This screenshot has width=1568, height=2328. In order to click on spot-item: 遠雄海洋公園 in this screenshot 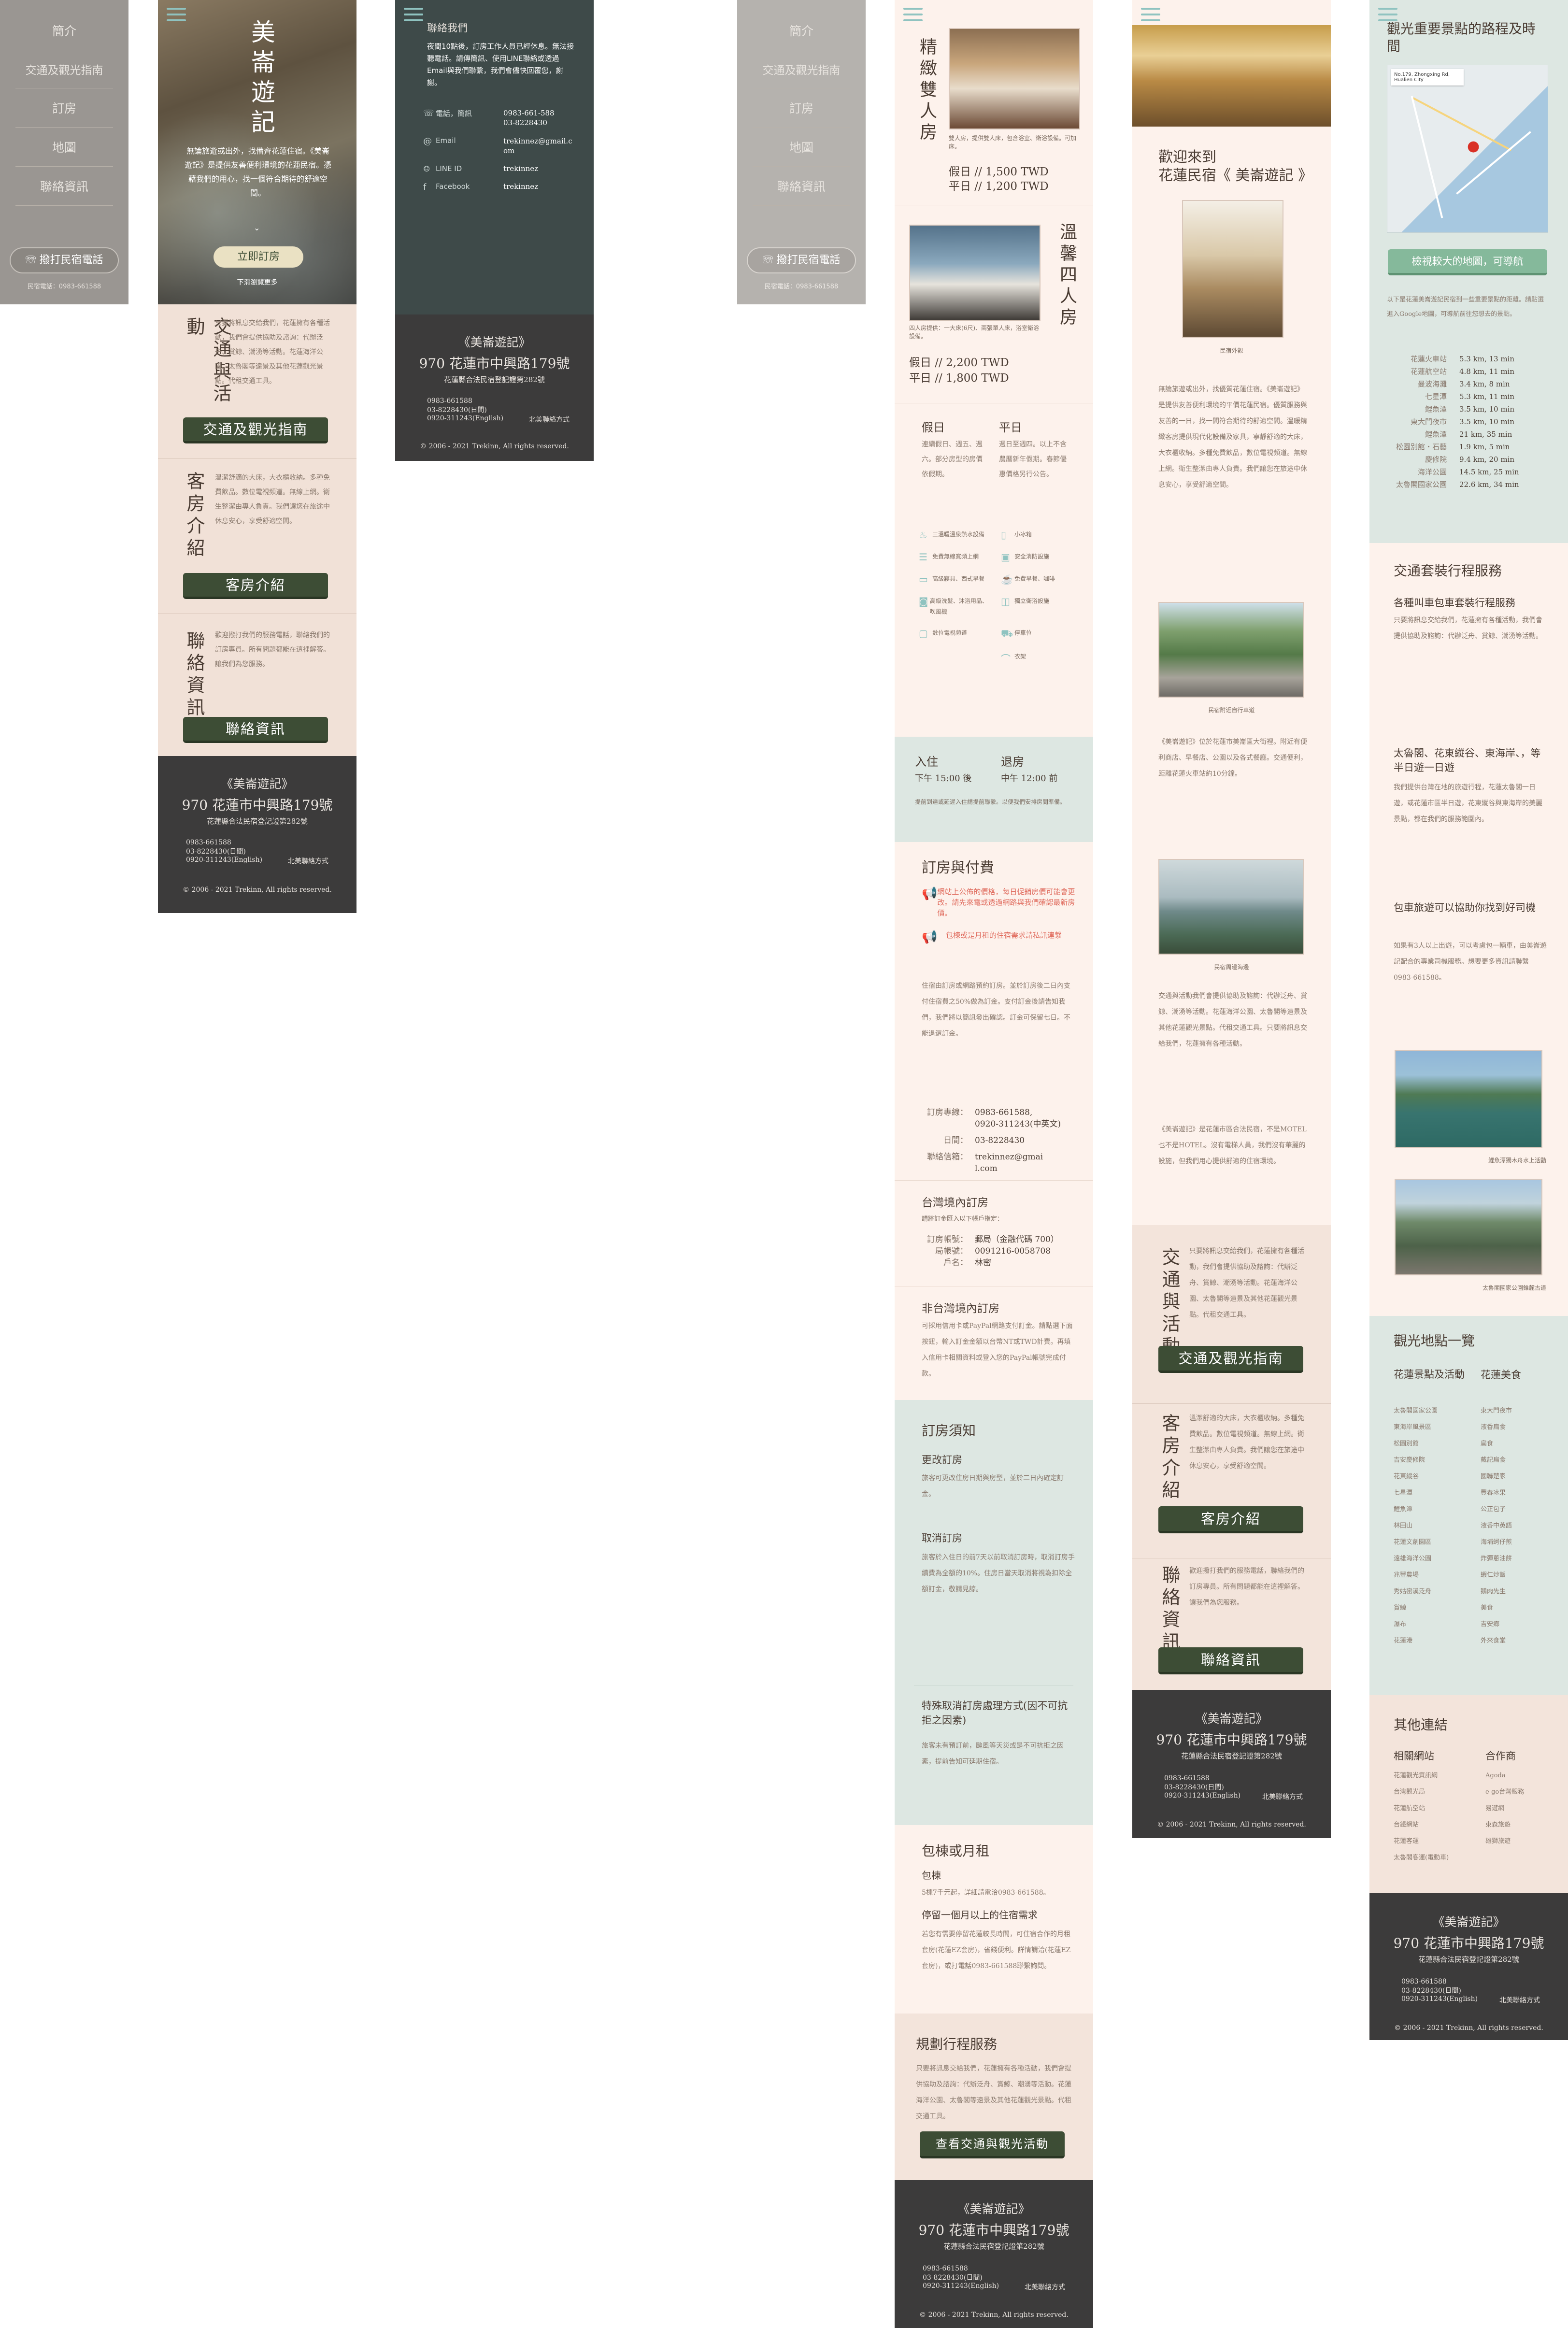, I will do `click(1435, 1559)`.